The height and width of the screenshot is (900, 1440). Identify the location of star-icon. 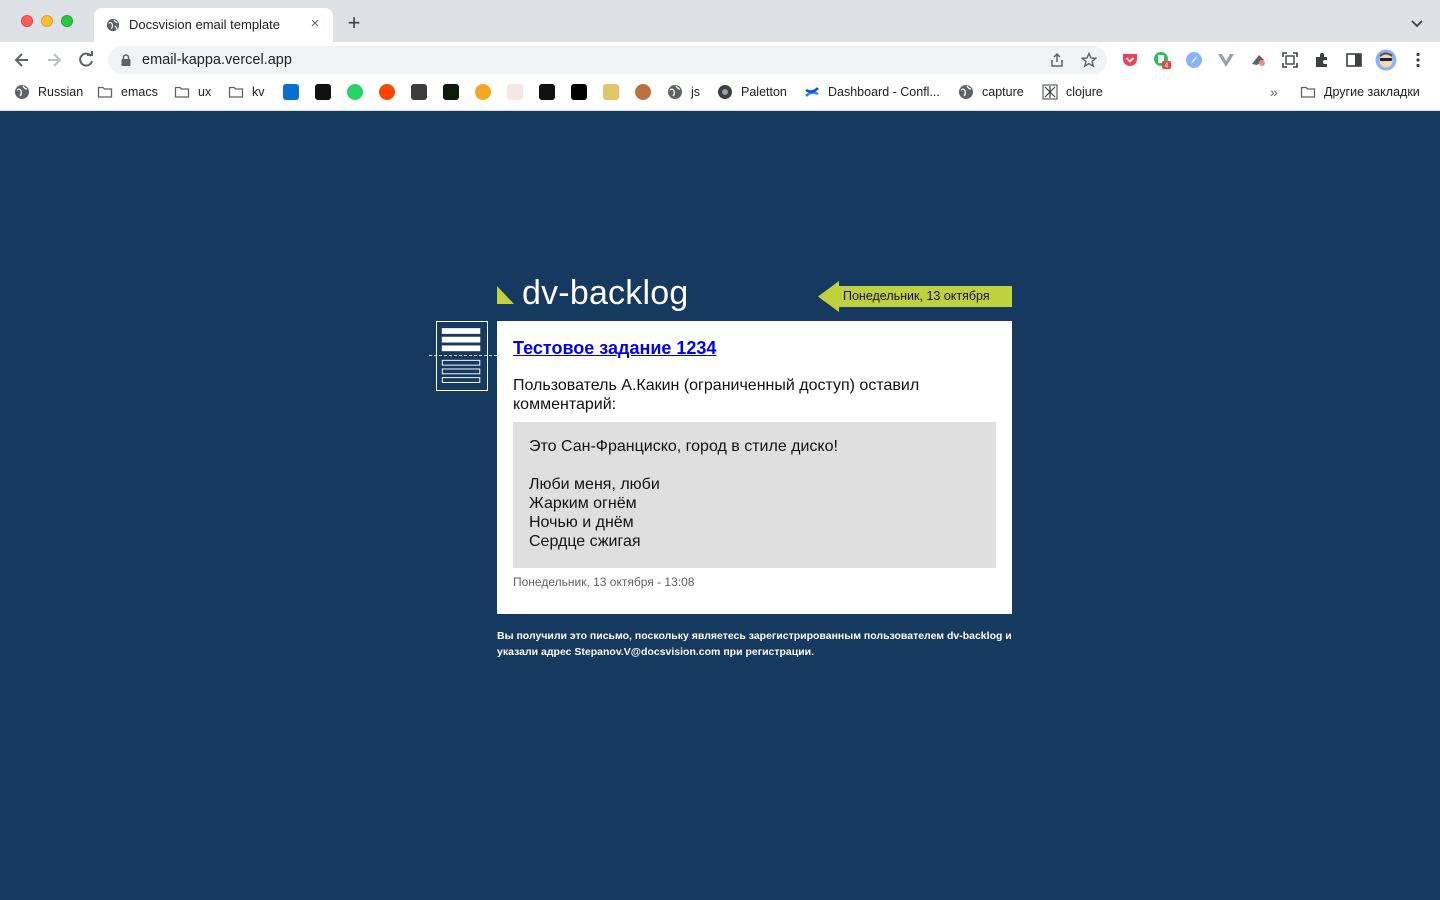
(1089, 60).